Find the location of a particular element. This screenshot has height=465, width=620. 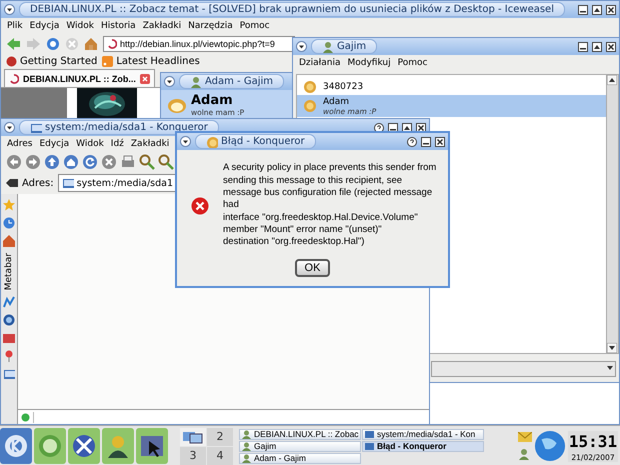

contact-row: 3480723 is located at coordinates (451, 86).